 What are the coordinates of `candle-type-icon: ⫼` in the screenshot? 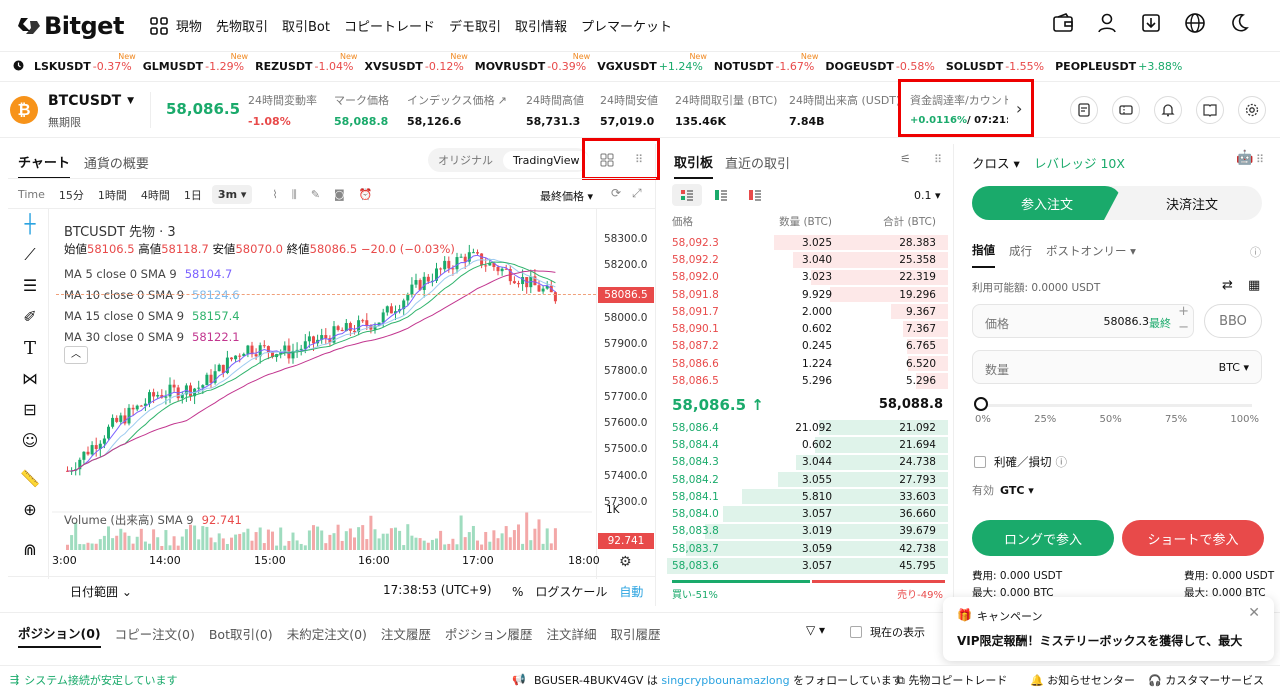 It's located at (294, 195).